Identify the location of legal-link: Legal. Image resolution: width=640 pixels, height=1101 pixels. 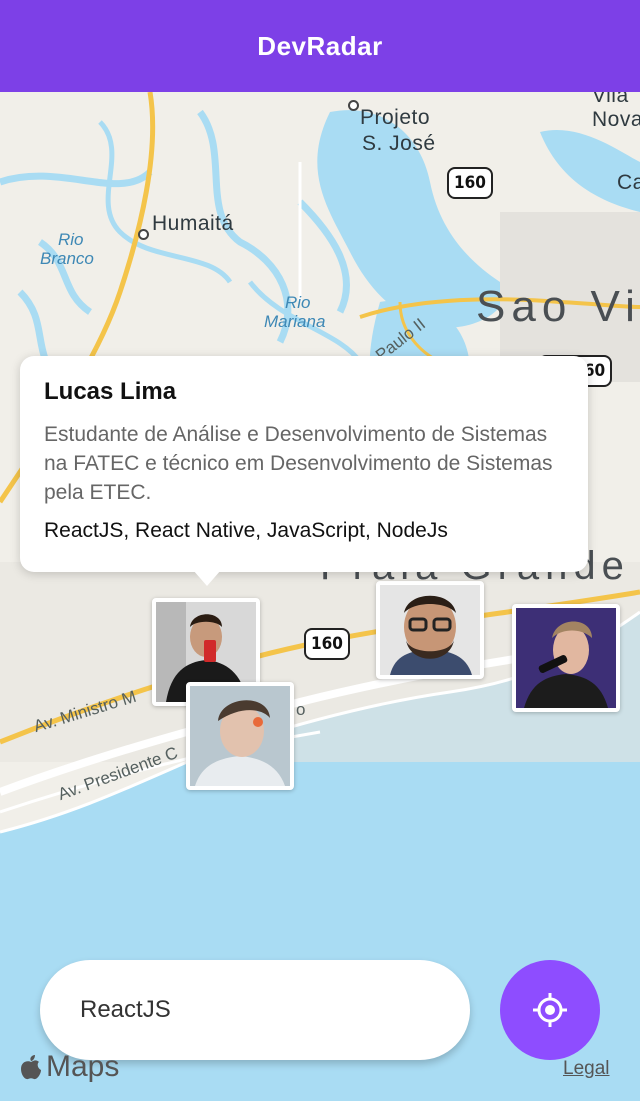
(586, 1069).